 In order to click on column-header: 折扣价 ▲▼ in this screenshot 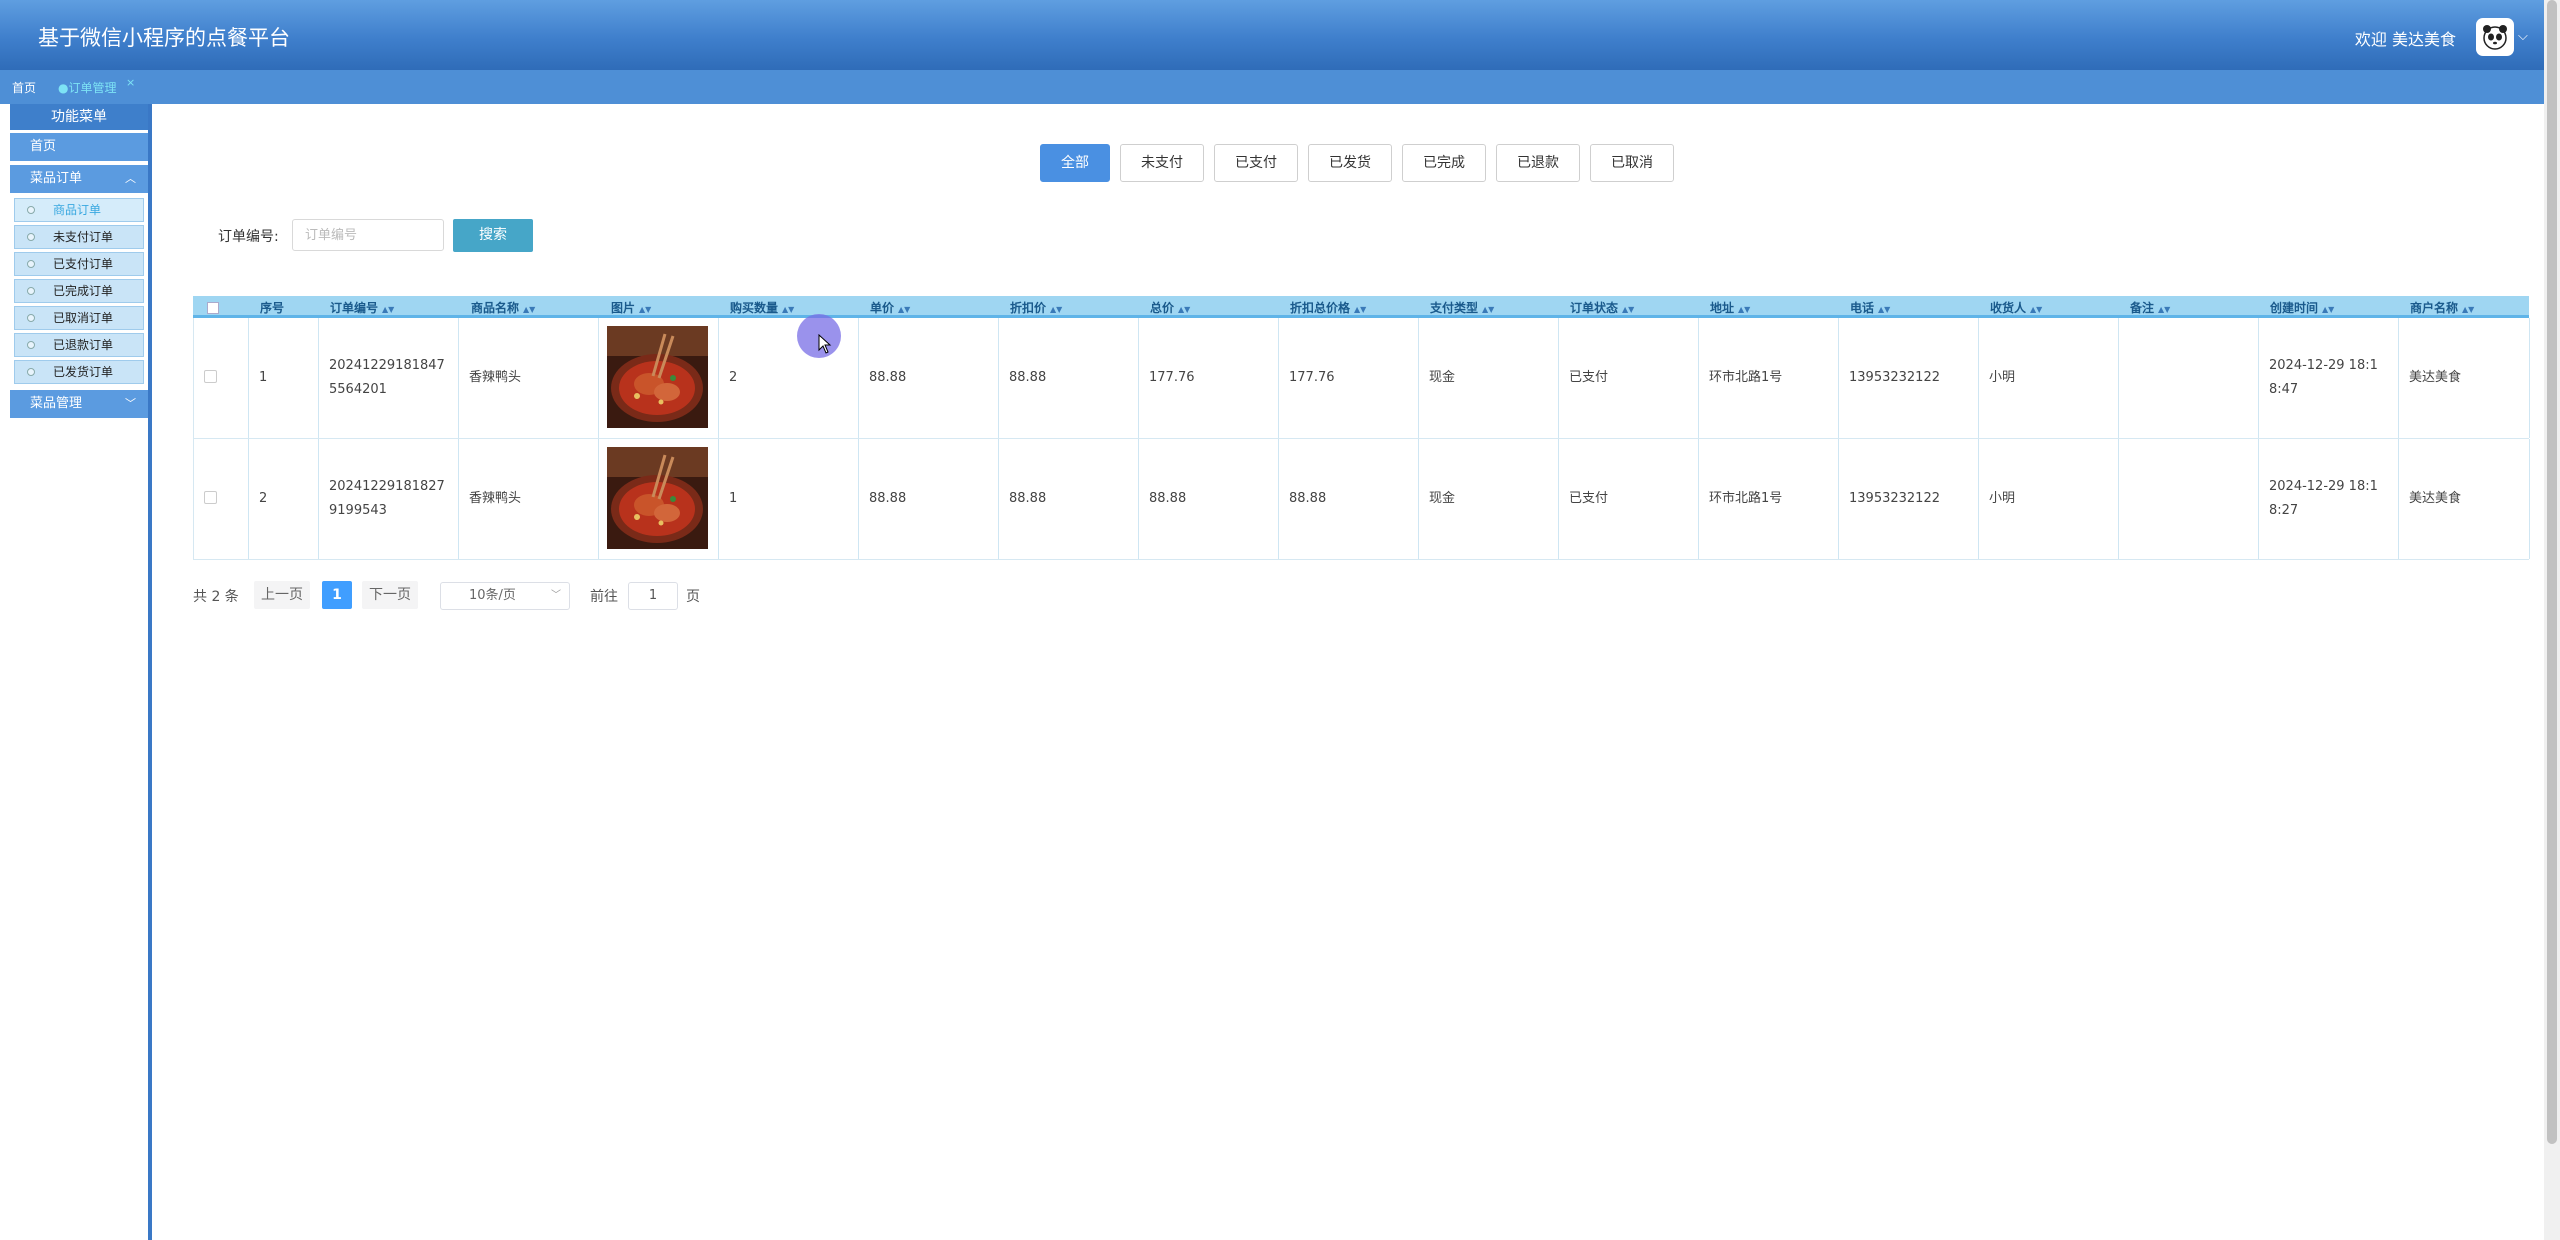, I will do `click(1036, 307)`.